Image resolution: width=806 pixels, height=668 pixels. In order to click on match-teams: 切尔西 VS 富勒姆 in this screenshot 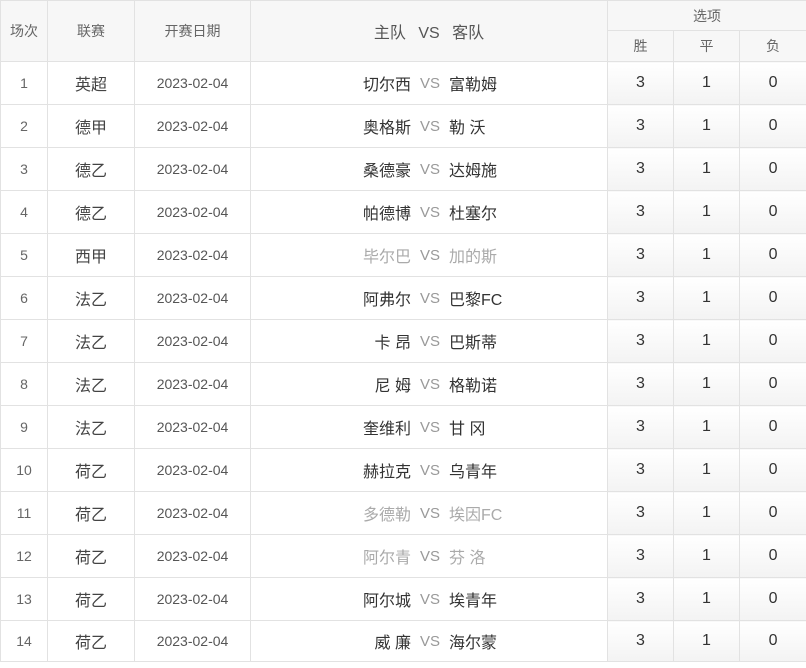, I will do `click(429, 83)`.